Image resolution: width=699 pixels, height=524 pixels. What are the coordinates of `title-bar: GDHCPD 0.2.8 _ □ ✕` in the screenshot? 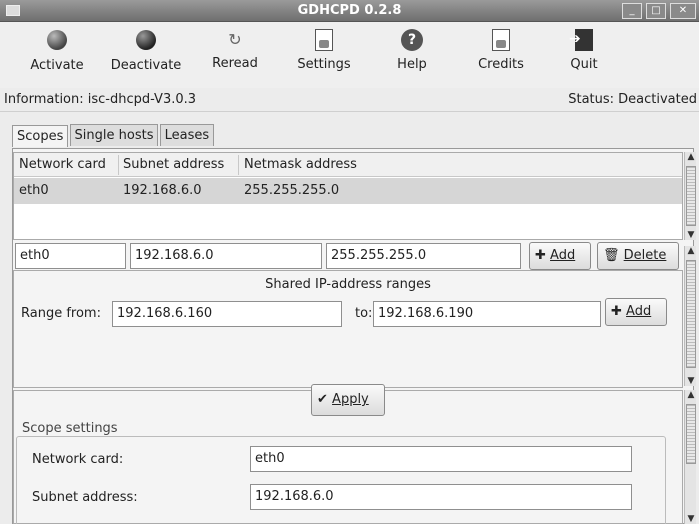 It's located at (349, 11).